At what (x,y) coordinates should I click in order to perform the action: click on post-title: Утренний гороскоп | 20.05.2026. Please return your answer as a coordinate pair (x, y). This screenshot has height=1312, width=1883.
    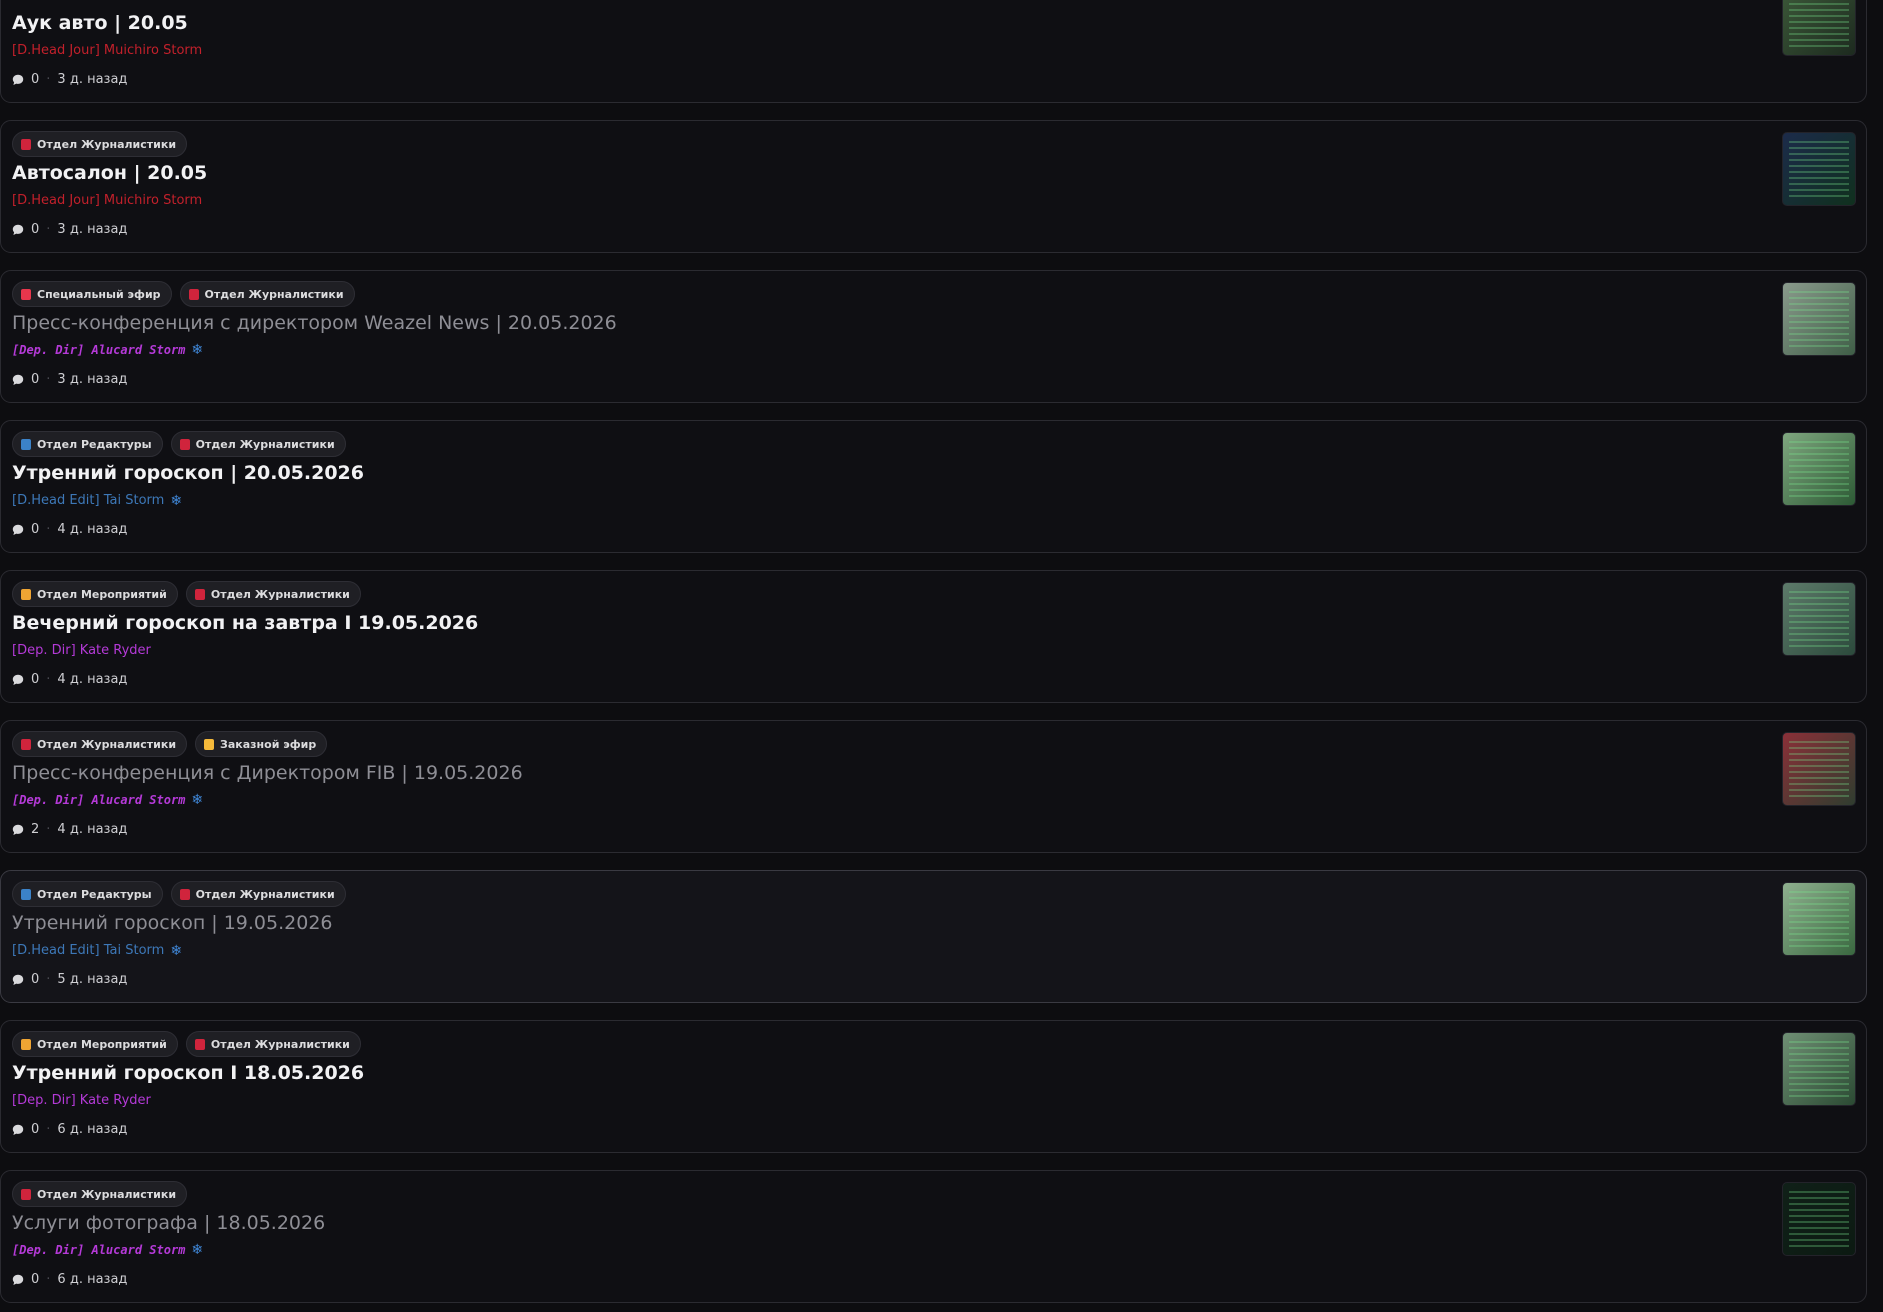
    Looking at the image, I should click on (188, 473).